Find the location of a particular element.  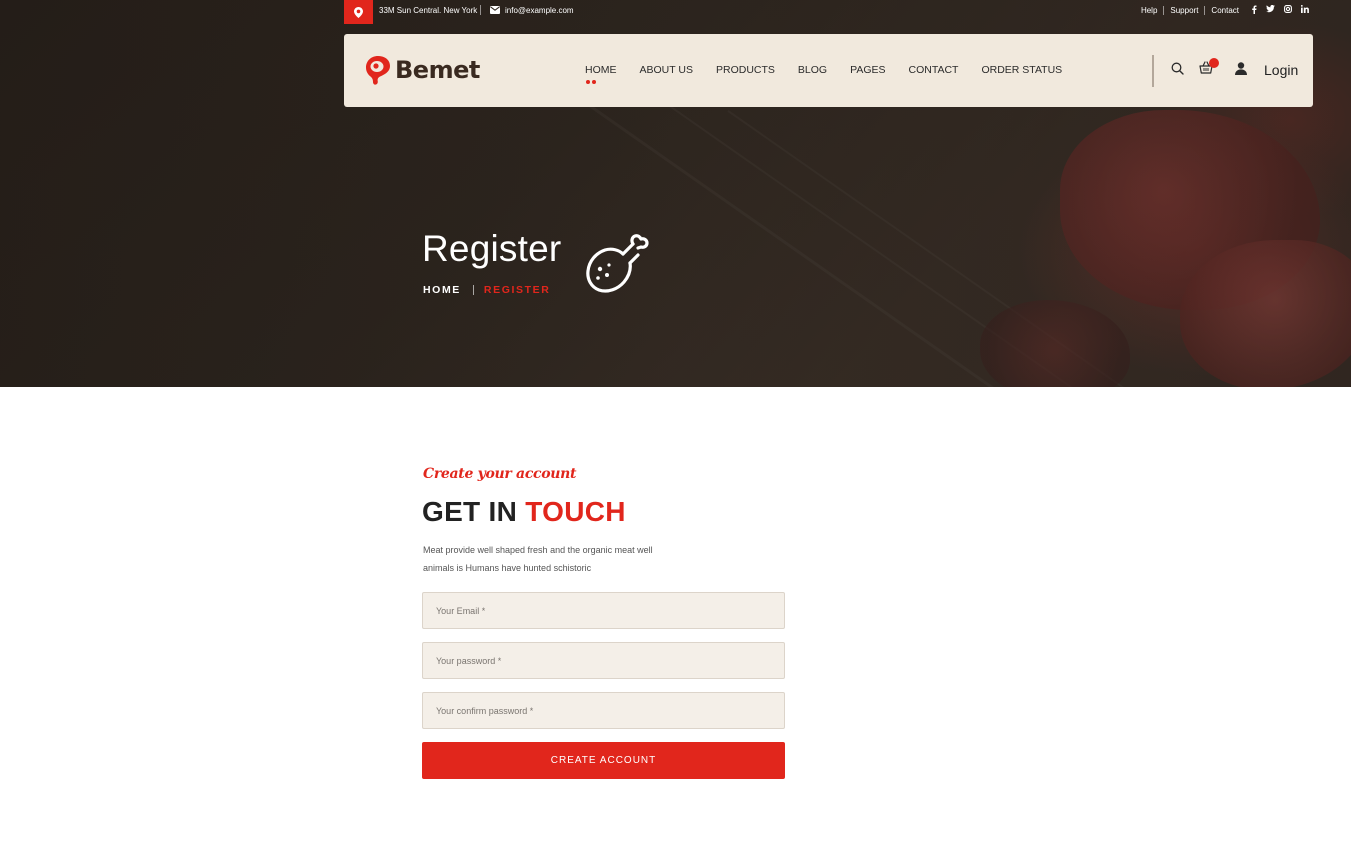

nav-home-label: HOME is located at coordinates (601, 70).